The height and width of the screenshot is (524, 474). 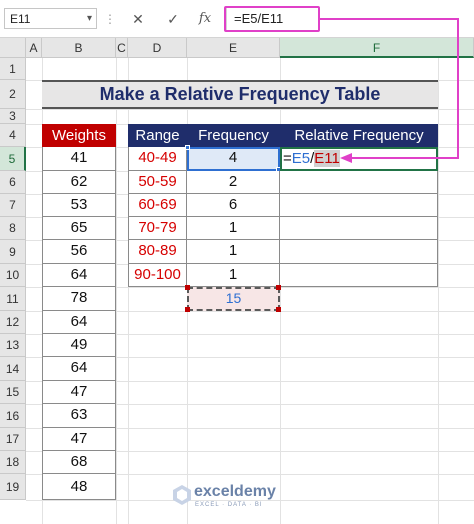 What do you see at coordinates (79, 345) in the screenshot?
I see `weight-cell: 49` at bounding box center [79, 345].